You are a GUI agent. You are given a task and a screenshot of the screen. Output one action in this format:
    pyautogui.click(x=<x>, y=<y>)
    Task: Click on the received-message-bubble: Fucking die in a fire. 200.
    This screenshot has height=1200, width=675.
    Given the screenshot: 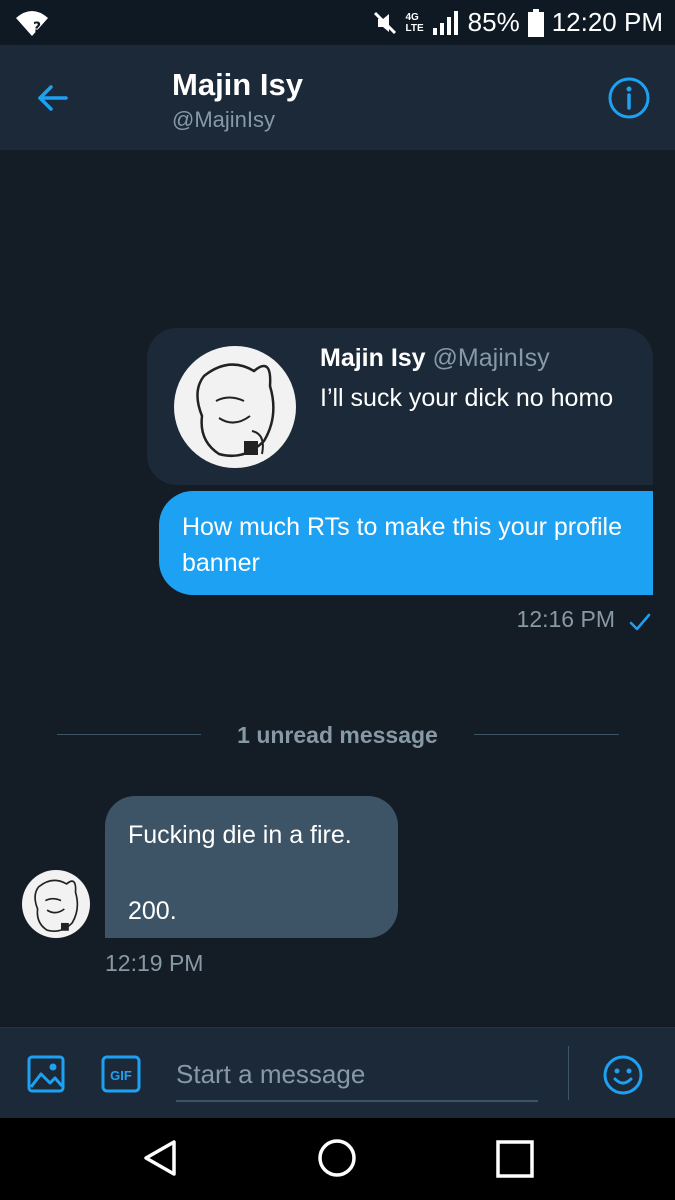 What is the action you would take?
    pyautogui.click(x=251, y=867)
    